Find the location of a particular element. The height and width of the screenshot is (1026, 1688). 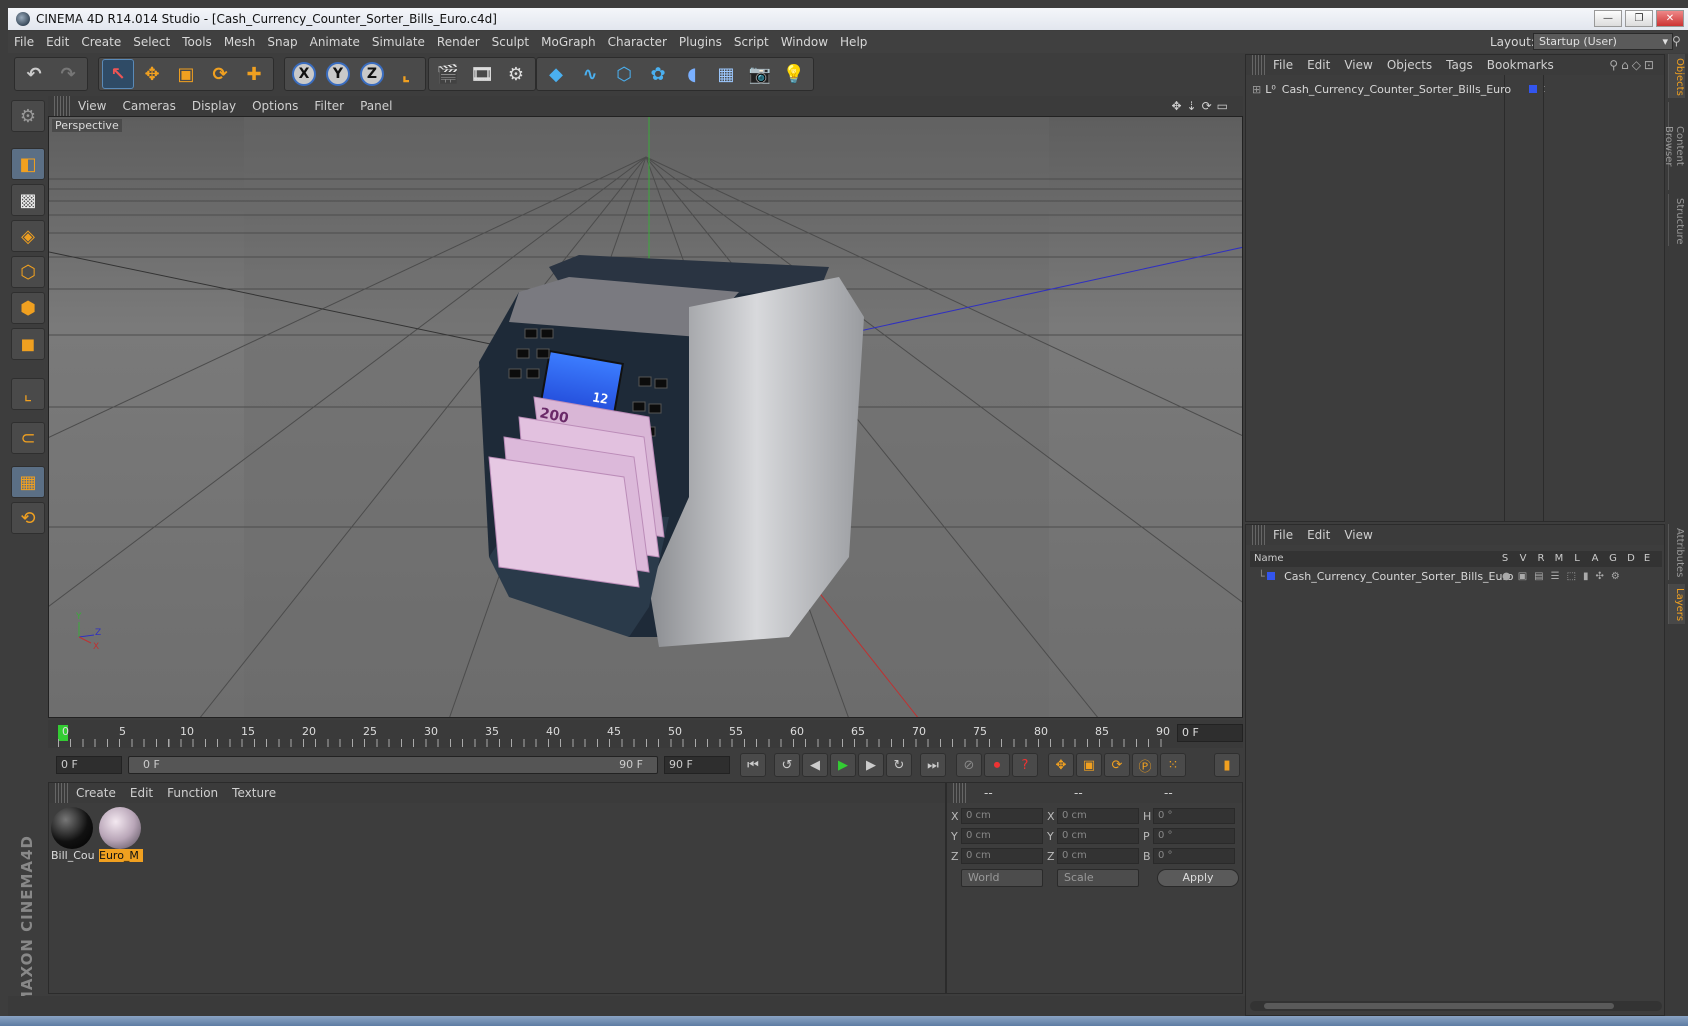

menu-create: Create is located at coordinates (101, 42).